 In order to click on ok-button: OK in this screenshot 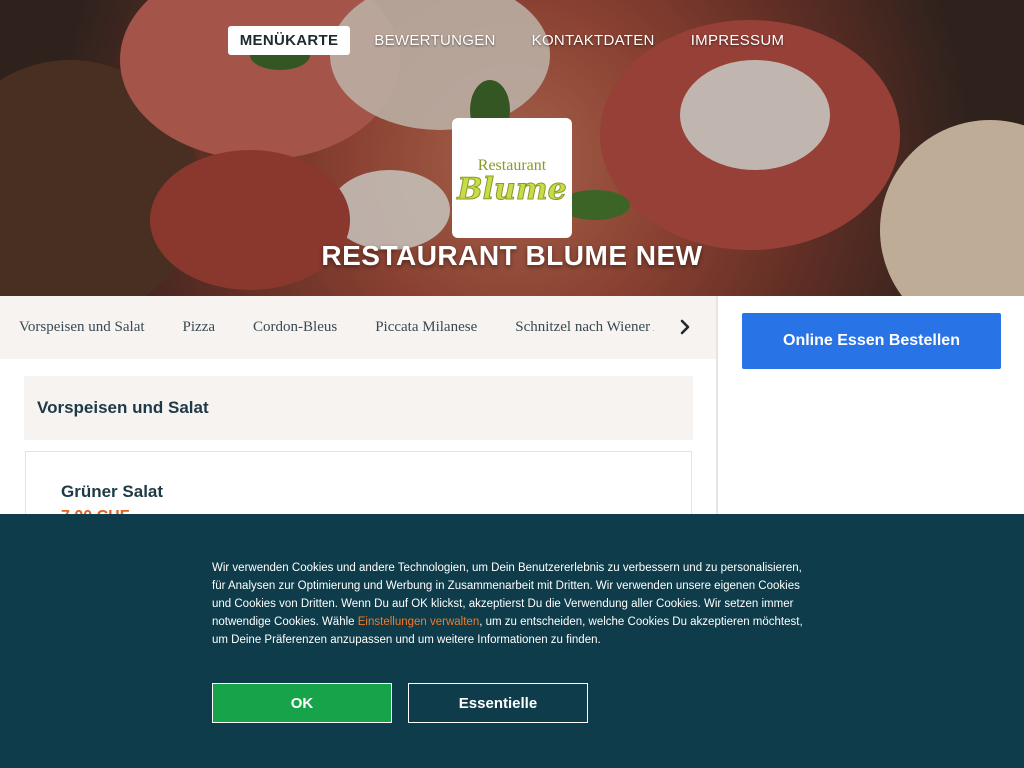, I will do `click(302, 703)`.